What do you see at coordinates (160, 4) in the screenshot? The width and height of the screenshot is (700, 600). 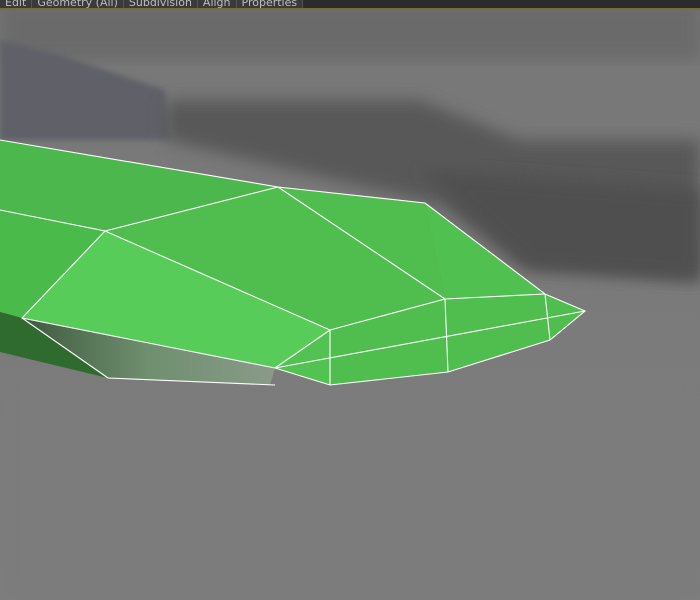 I see `tab-subdivision: Subdivision` at bounding box center [160, 4].